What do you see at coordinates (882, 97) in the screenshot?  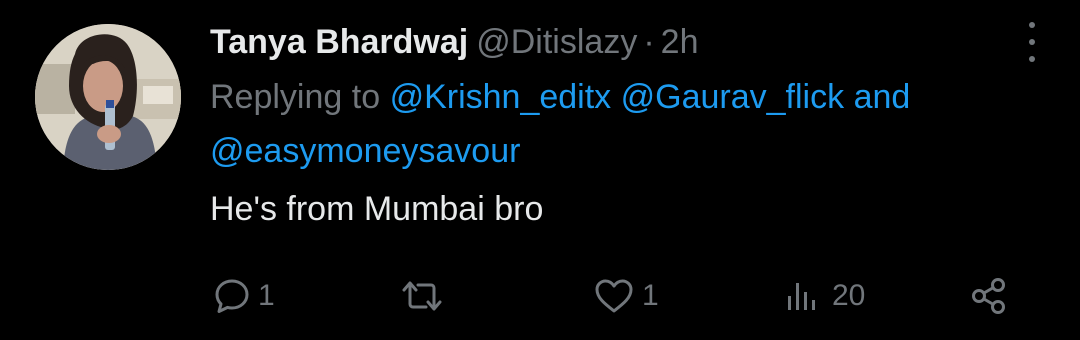 I see `mentions-joiner: and` at bounding box center [882, 97].